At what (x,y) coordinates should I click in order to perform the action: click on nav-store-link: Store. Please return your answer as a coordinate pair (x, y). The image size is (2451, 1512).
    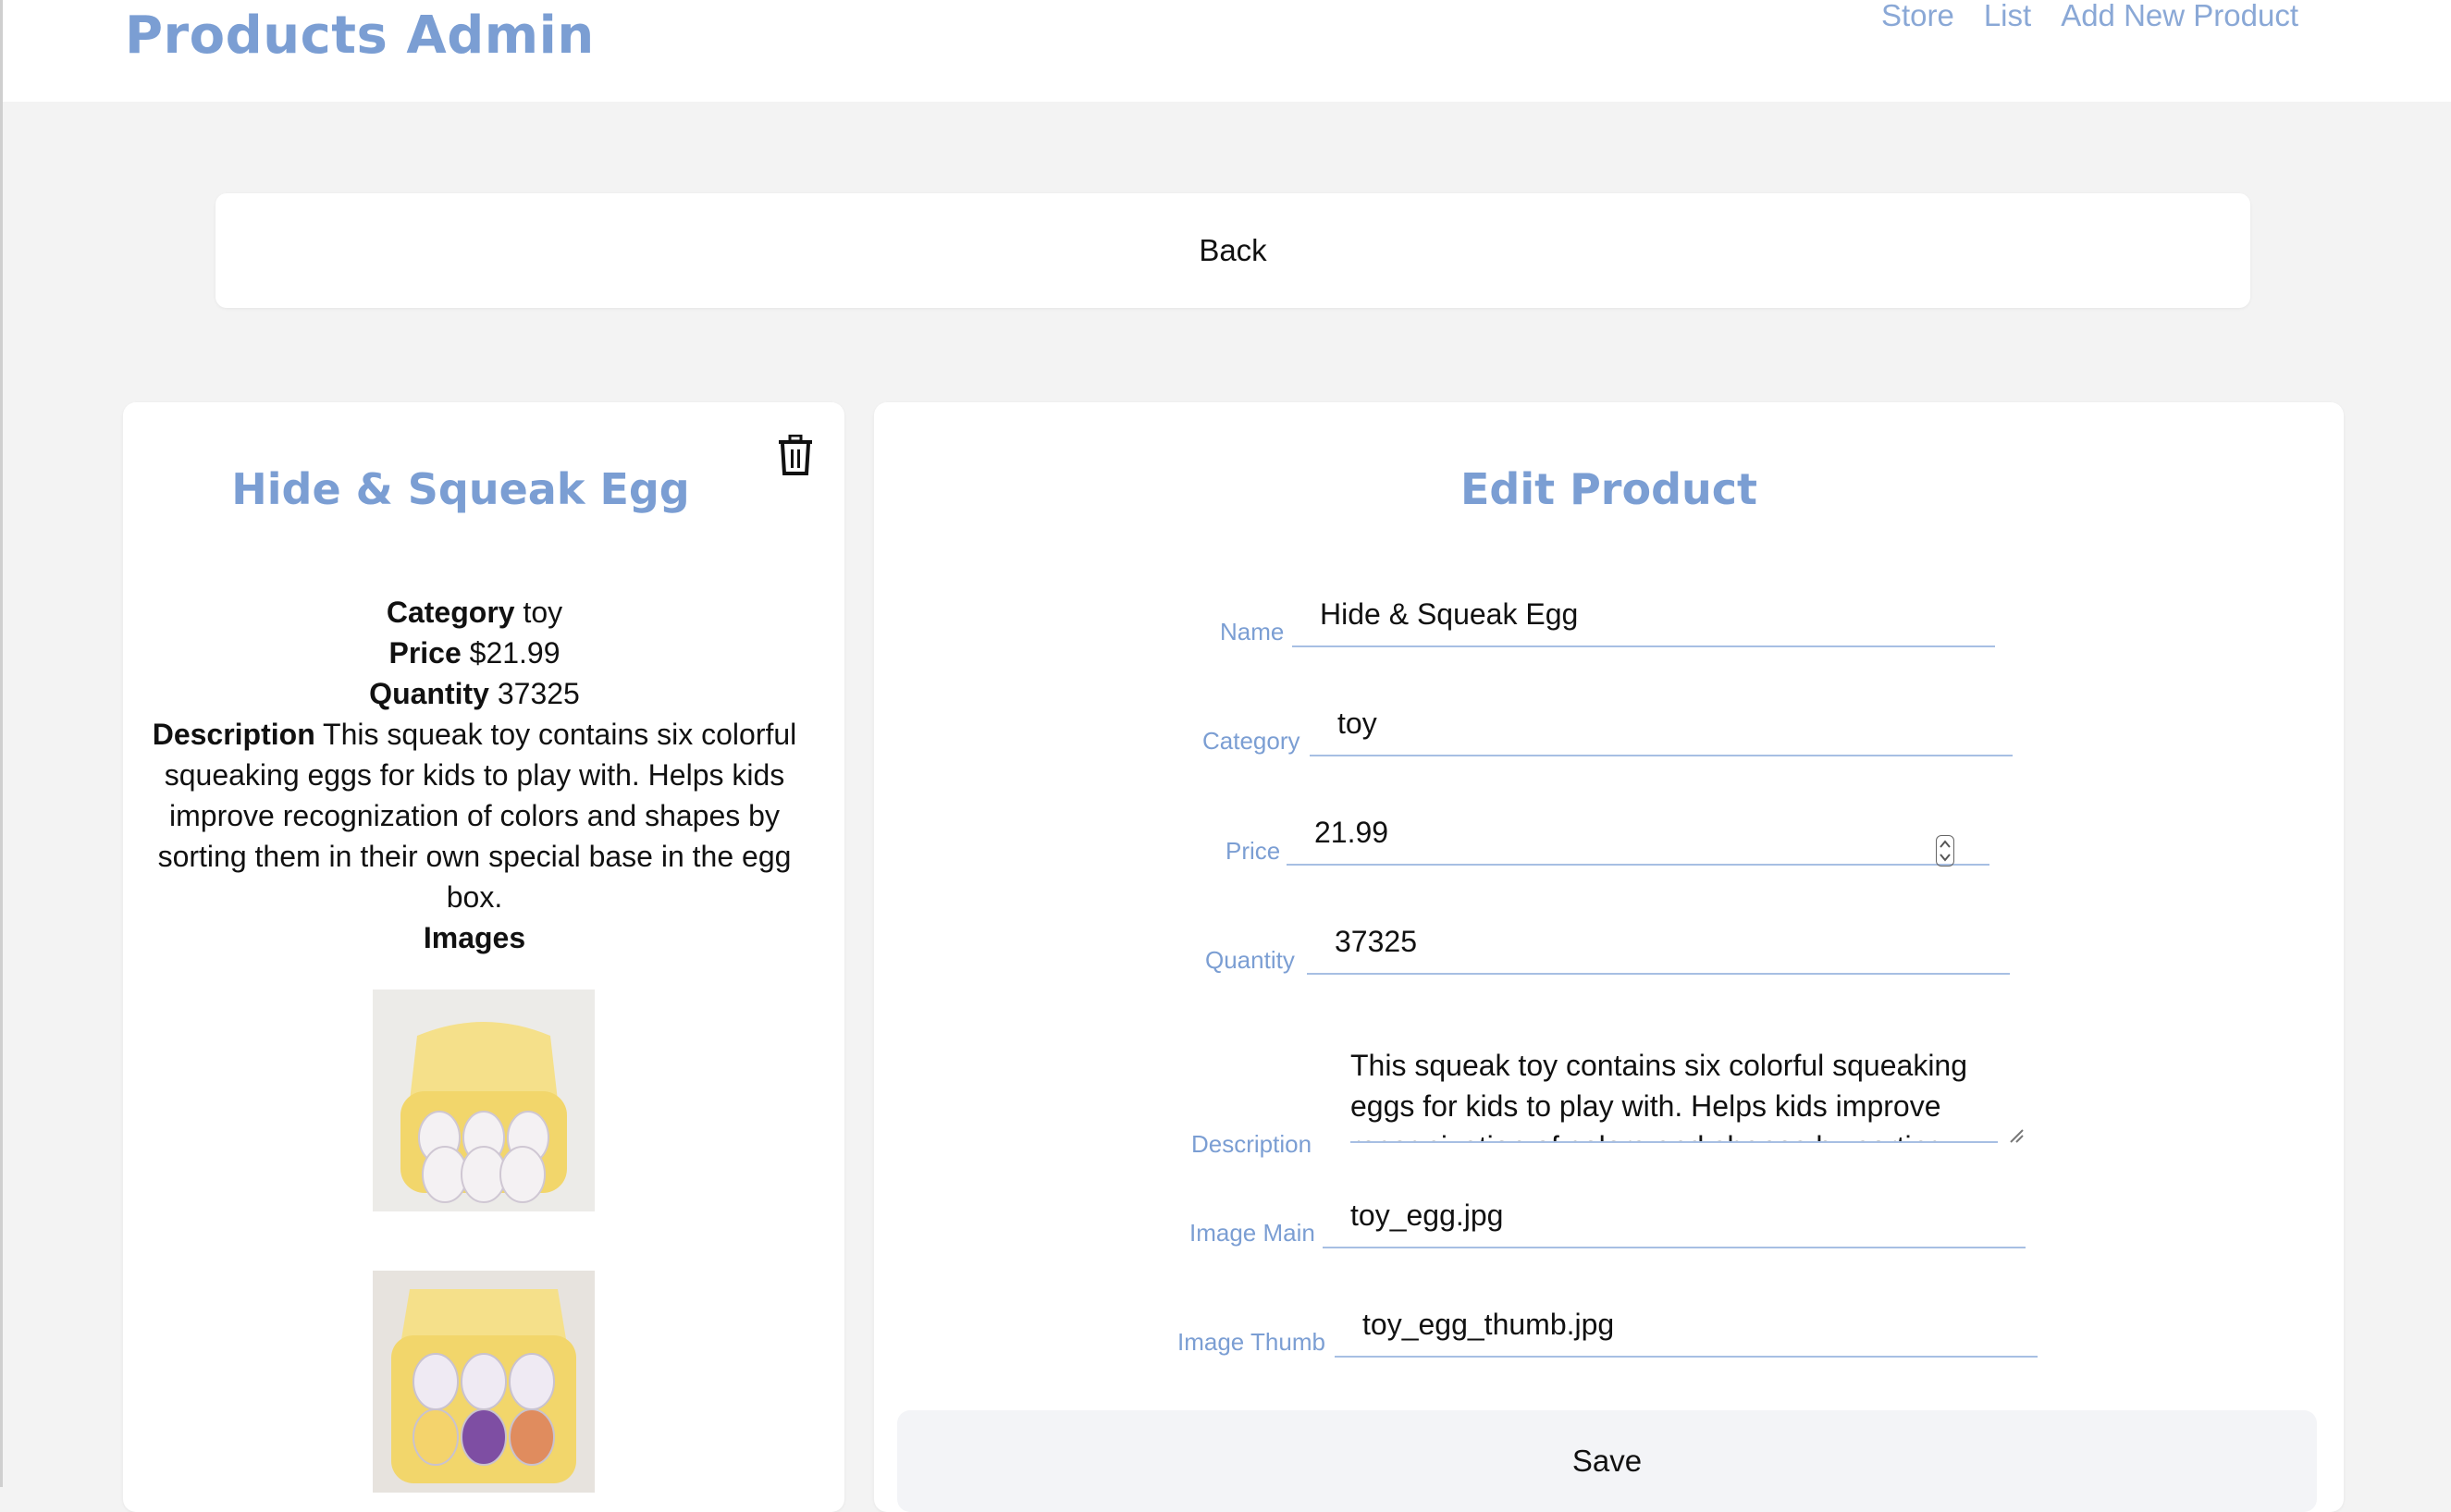
    Looking at the image, I should click on (1918, 18).